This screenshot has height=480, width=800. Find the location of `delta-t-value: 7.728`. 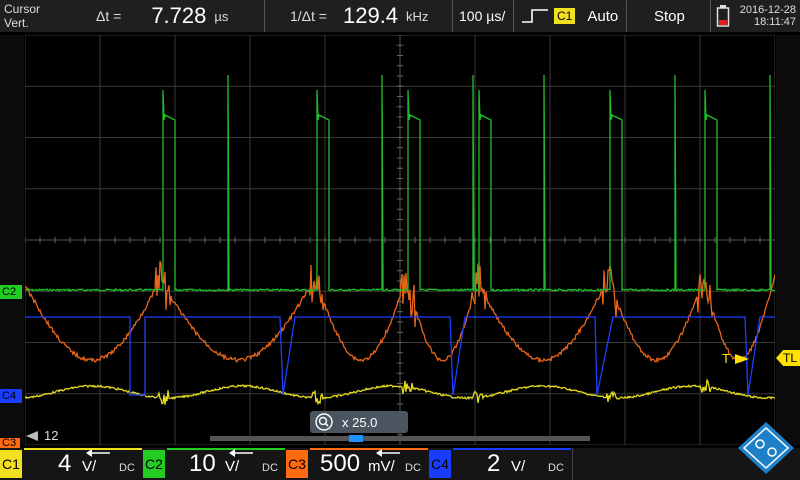

delta-t-value: 7.728 is located at coordinates (179, 15).